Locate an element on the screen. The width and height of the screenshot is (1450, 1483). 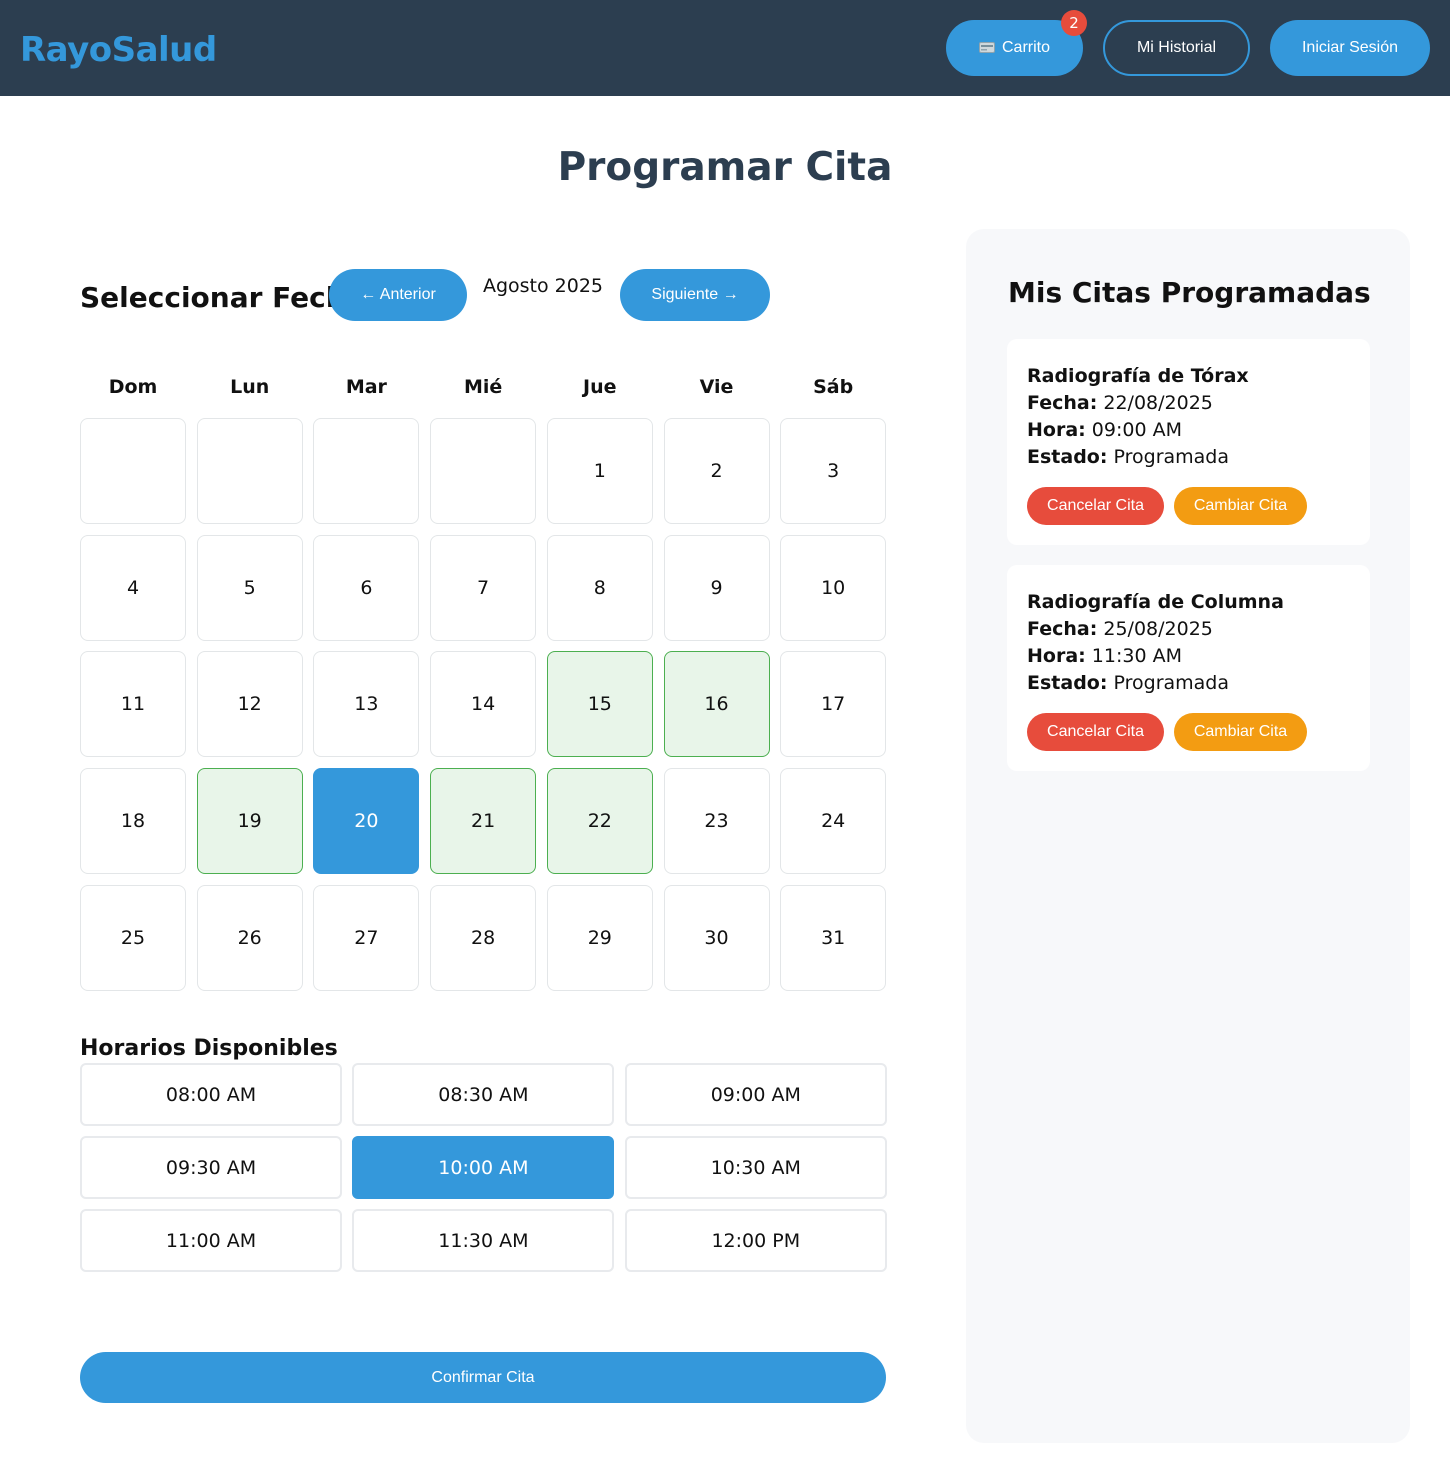
calendar-day: 15 is located at coordinates (599, 704).